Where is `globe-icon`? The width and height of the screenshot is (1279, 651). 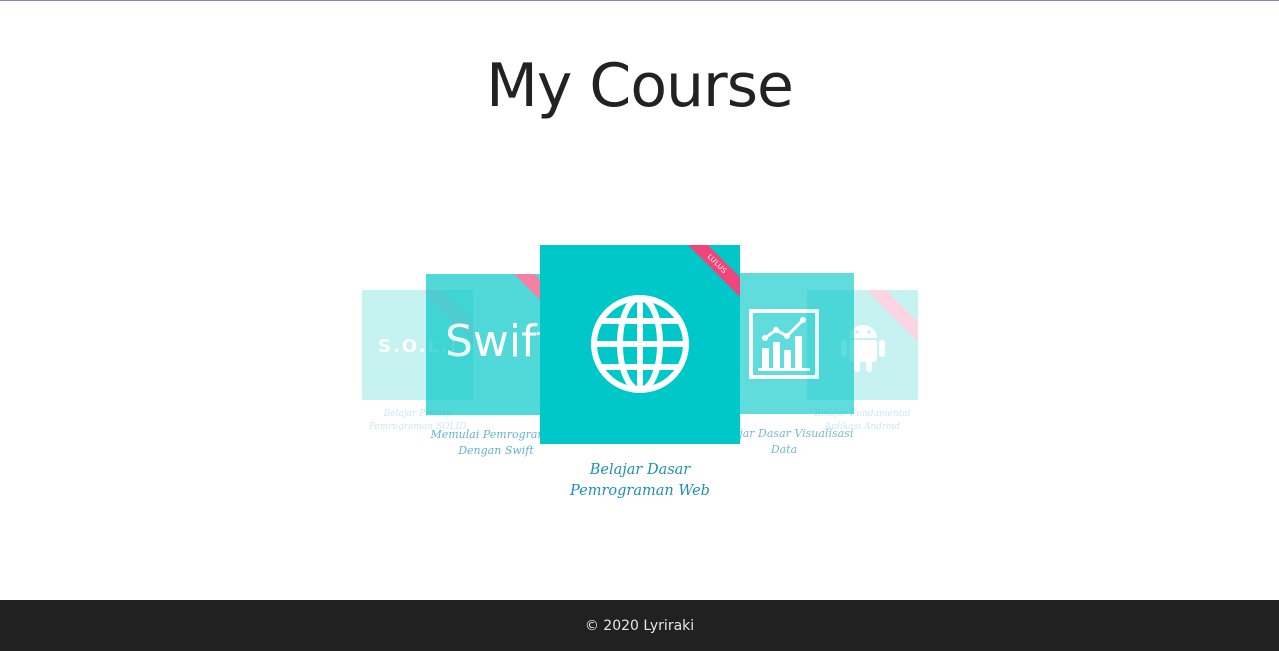 globe-icon is located at coordinates (640, 344).